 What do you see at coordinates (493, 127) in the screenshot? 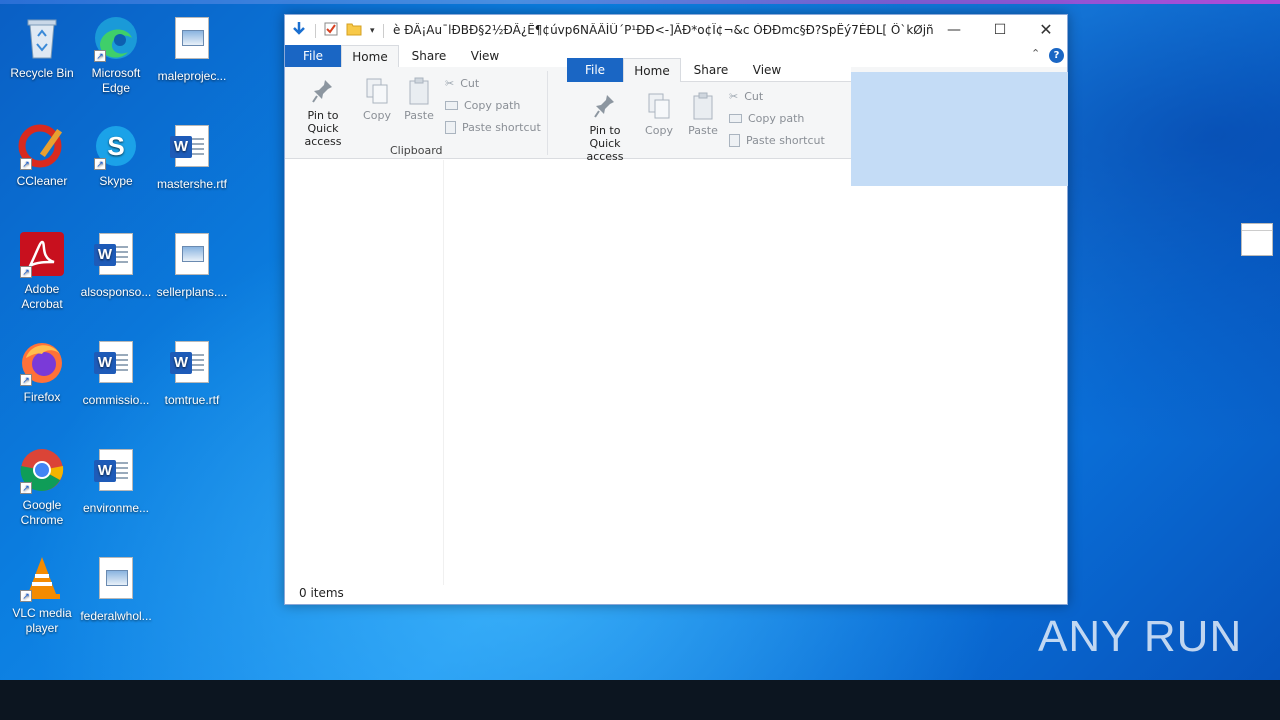
I see `paste-shortcut-button: Paste shortcut` at bounding box center [493, 127].